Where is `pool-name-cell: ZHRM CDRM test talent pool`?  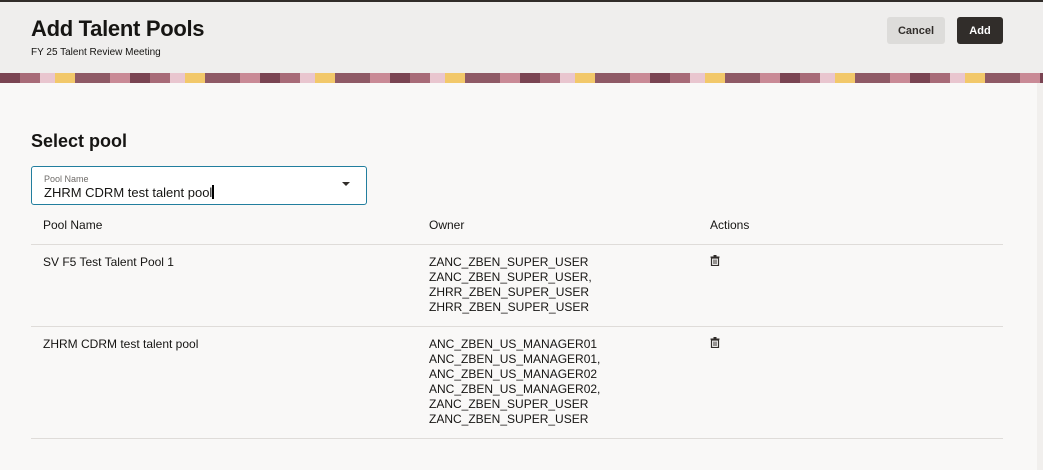 pool-name-cell: ZHRM CDRM test talent pool is located at coordinates (224, 382).